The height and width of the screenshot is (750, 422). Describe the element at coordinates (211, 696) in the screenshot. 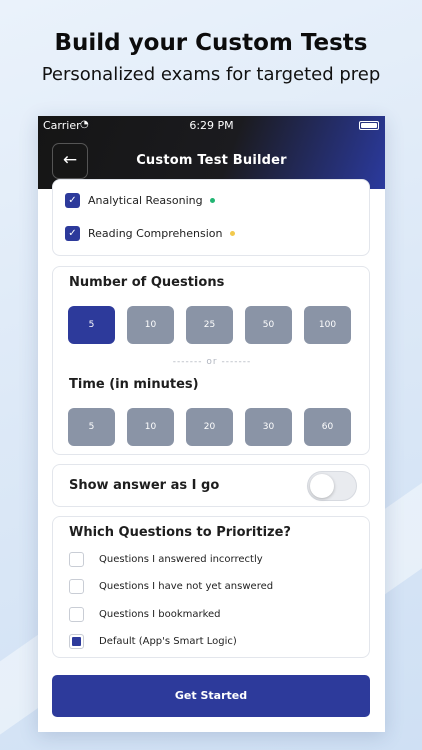

I see `get-started-button: Get Started` at that location.